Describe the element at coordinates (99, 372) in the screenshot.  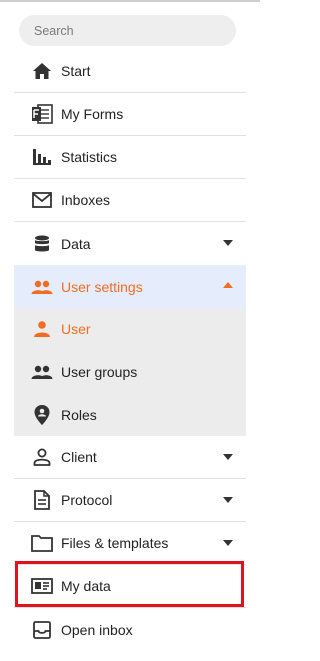
I see `sidebar-item-label: User groups` at that location.